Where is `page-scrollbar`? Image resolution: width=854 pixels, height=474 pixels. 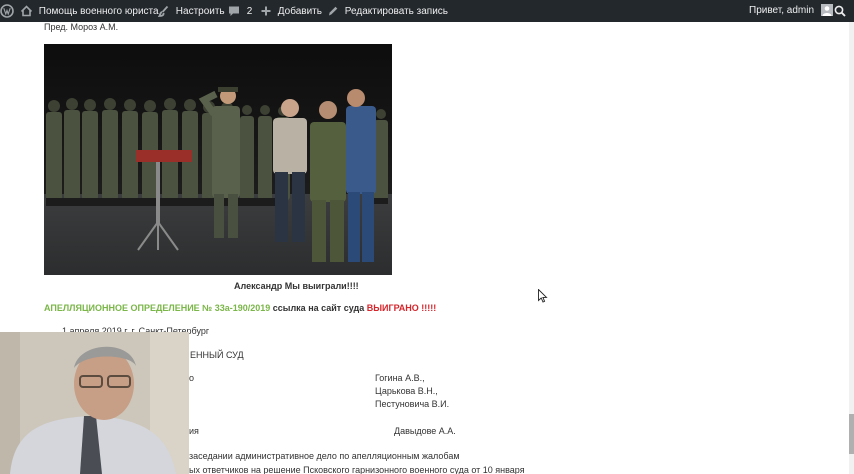
page-scrollbar is located at coordinates (851, 248).